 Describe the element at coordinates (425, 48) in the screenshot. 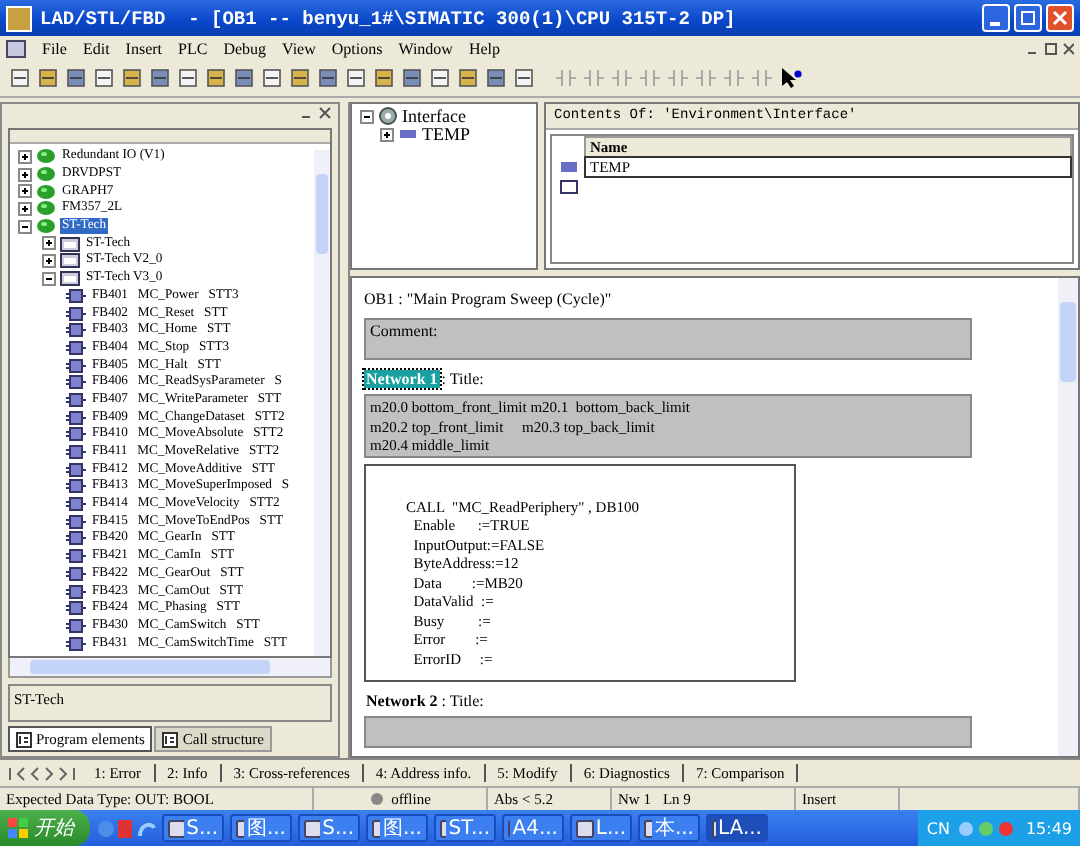

I see `menu-item: Window` at that location.